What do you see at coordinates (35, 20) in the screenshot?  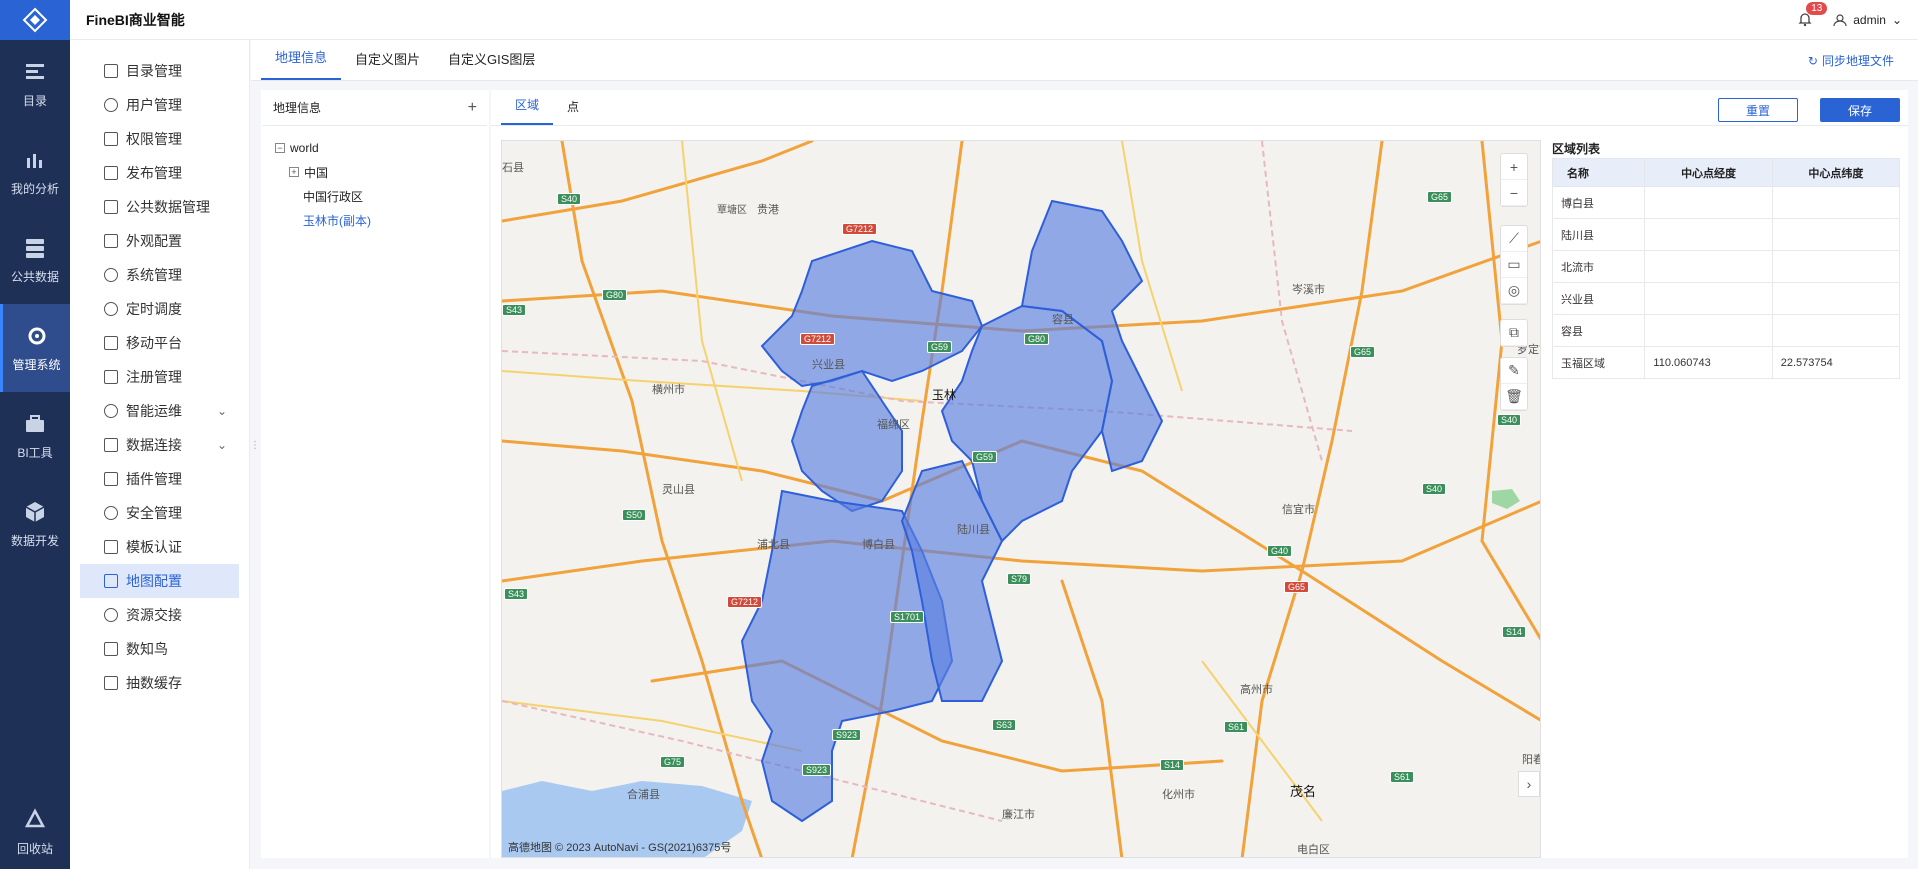 I see `app-logo` at bounding box center [35, 20].